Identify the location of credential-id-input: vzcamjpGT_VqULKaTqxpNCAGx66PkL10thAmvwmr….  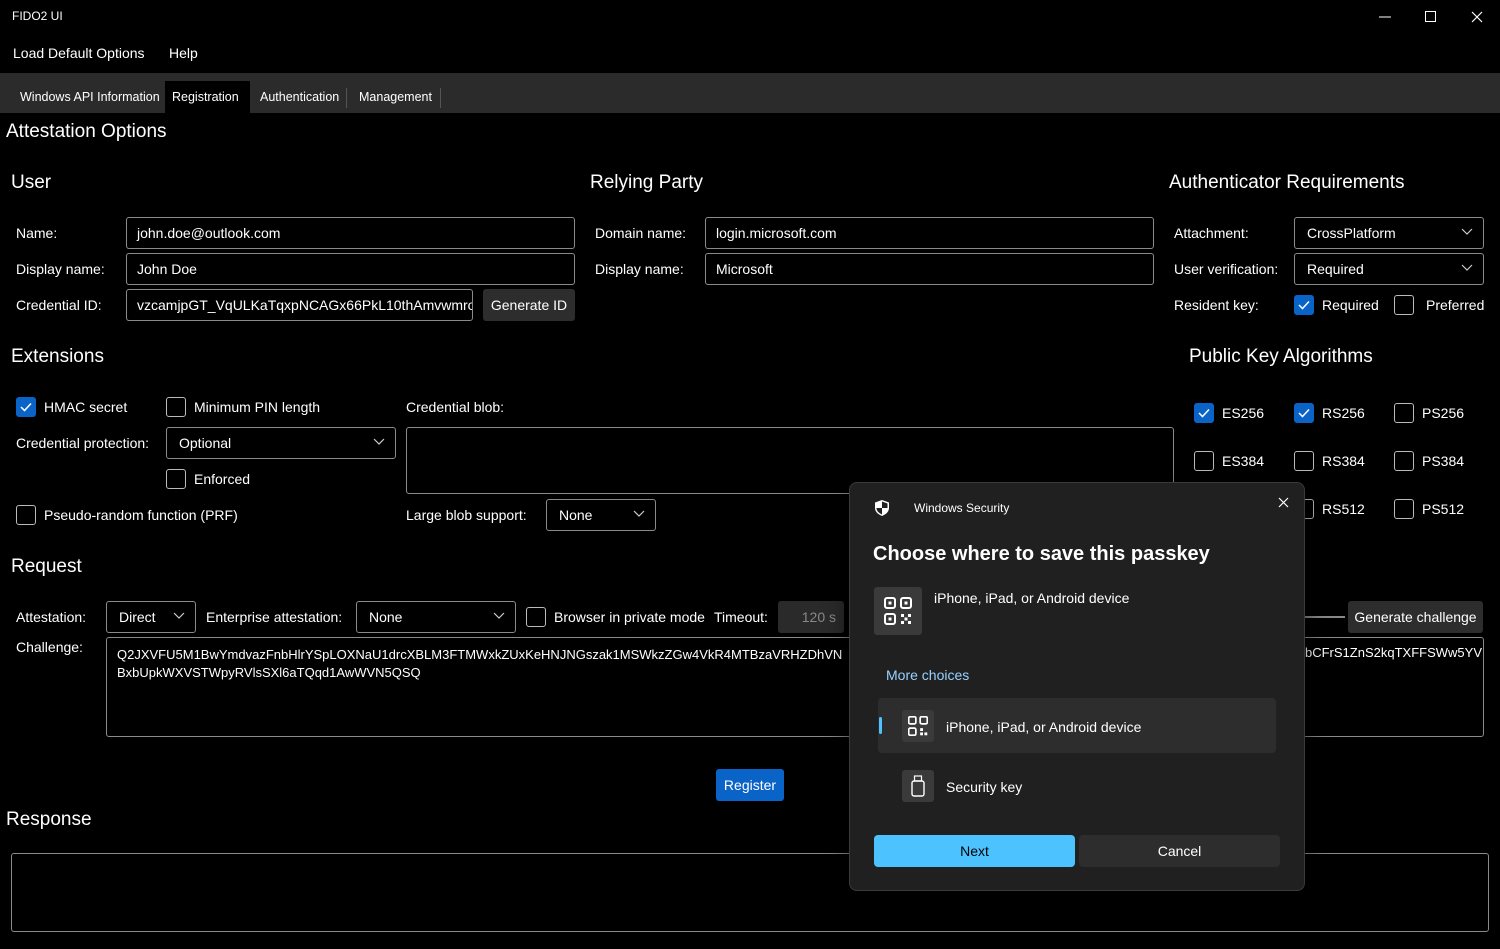
(299, 305).